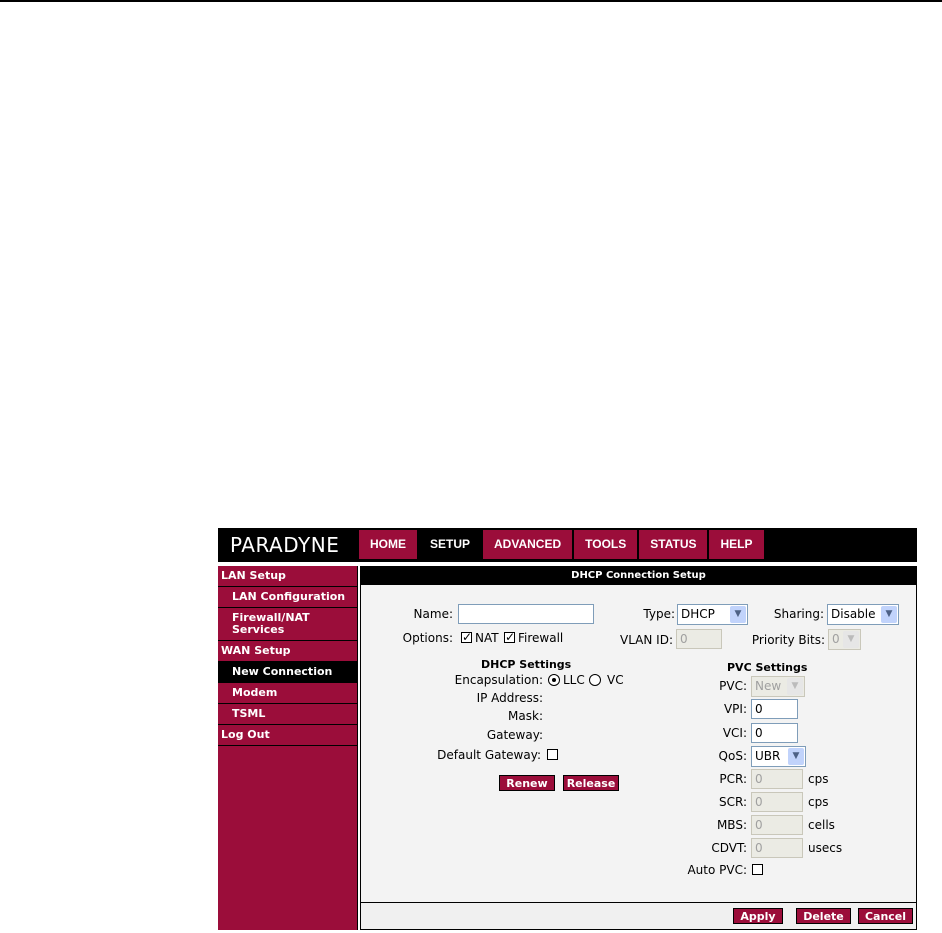 This screenshot has height=933, width=942. What do you see at coordinates (525, 716) in the screenshot?
I see `mask-label: Mask:` at bounding box center [525, 716].